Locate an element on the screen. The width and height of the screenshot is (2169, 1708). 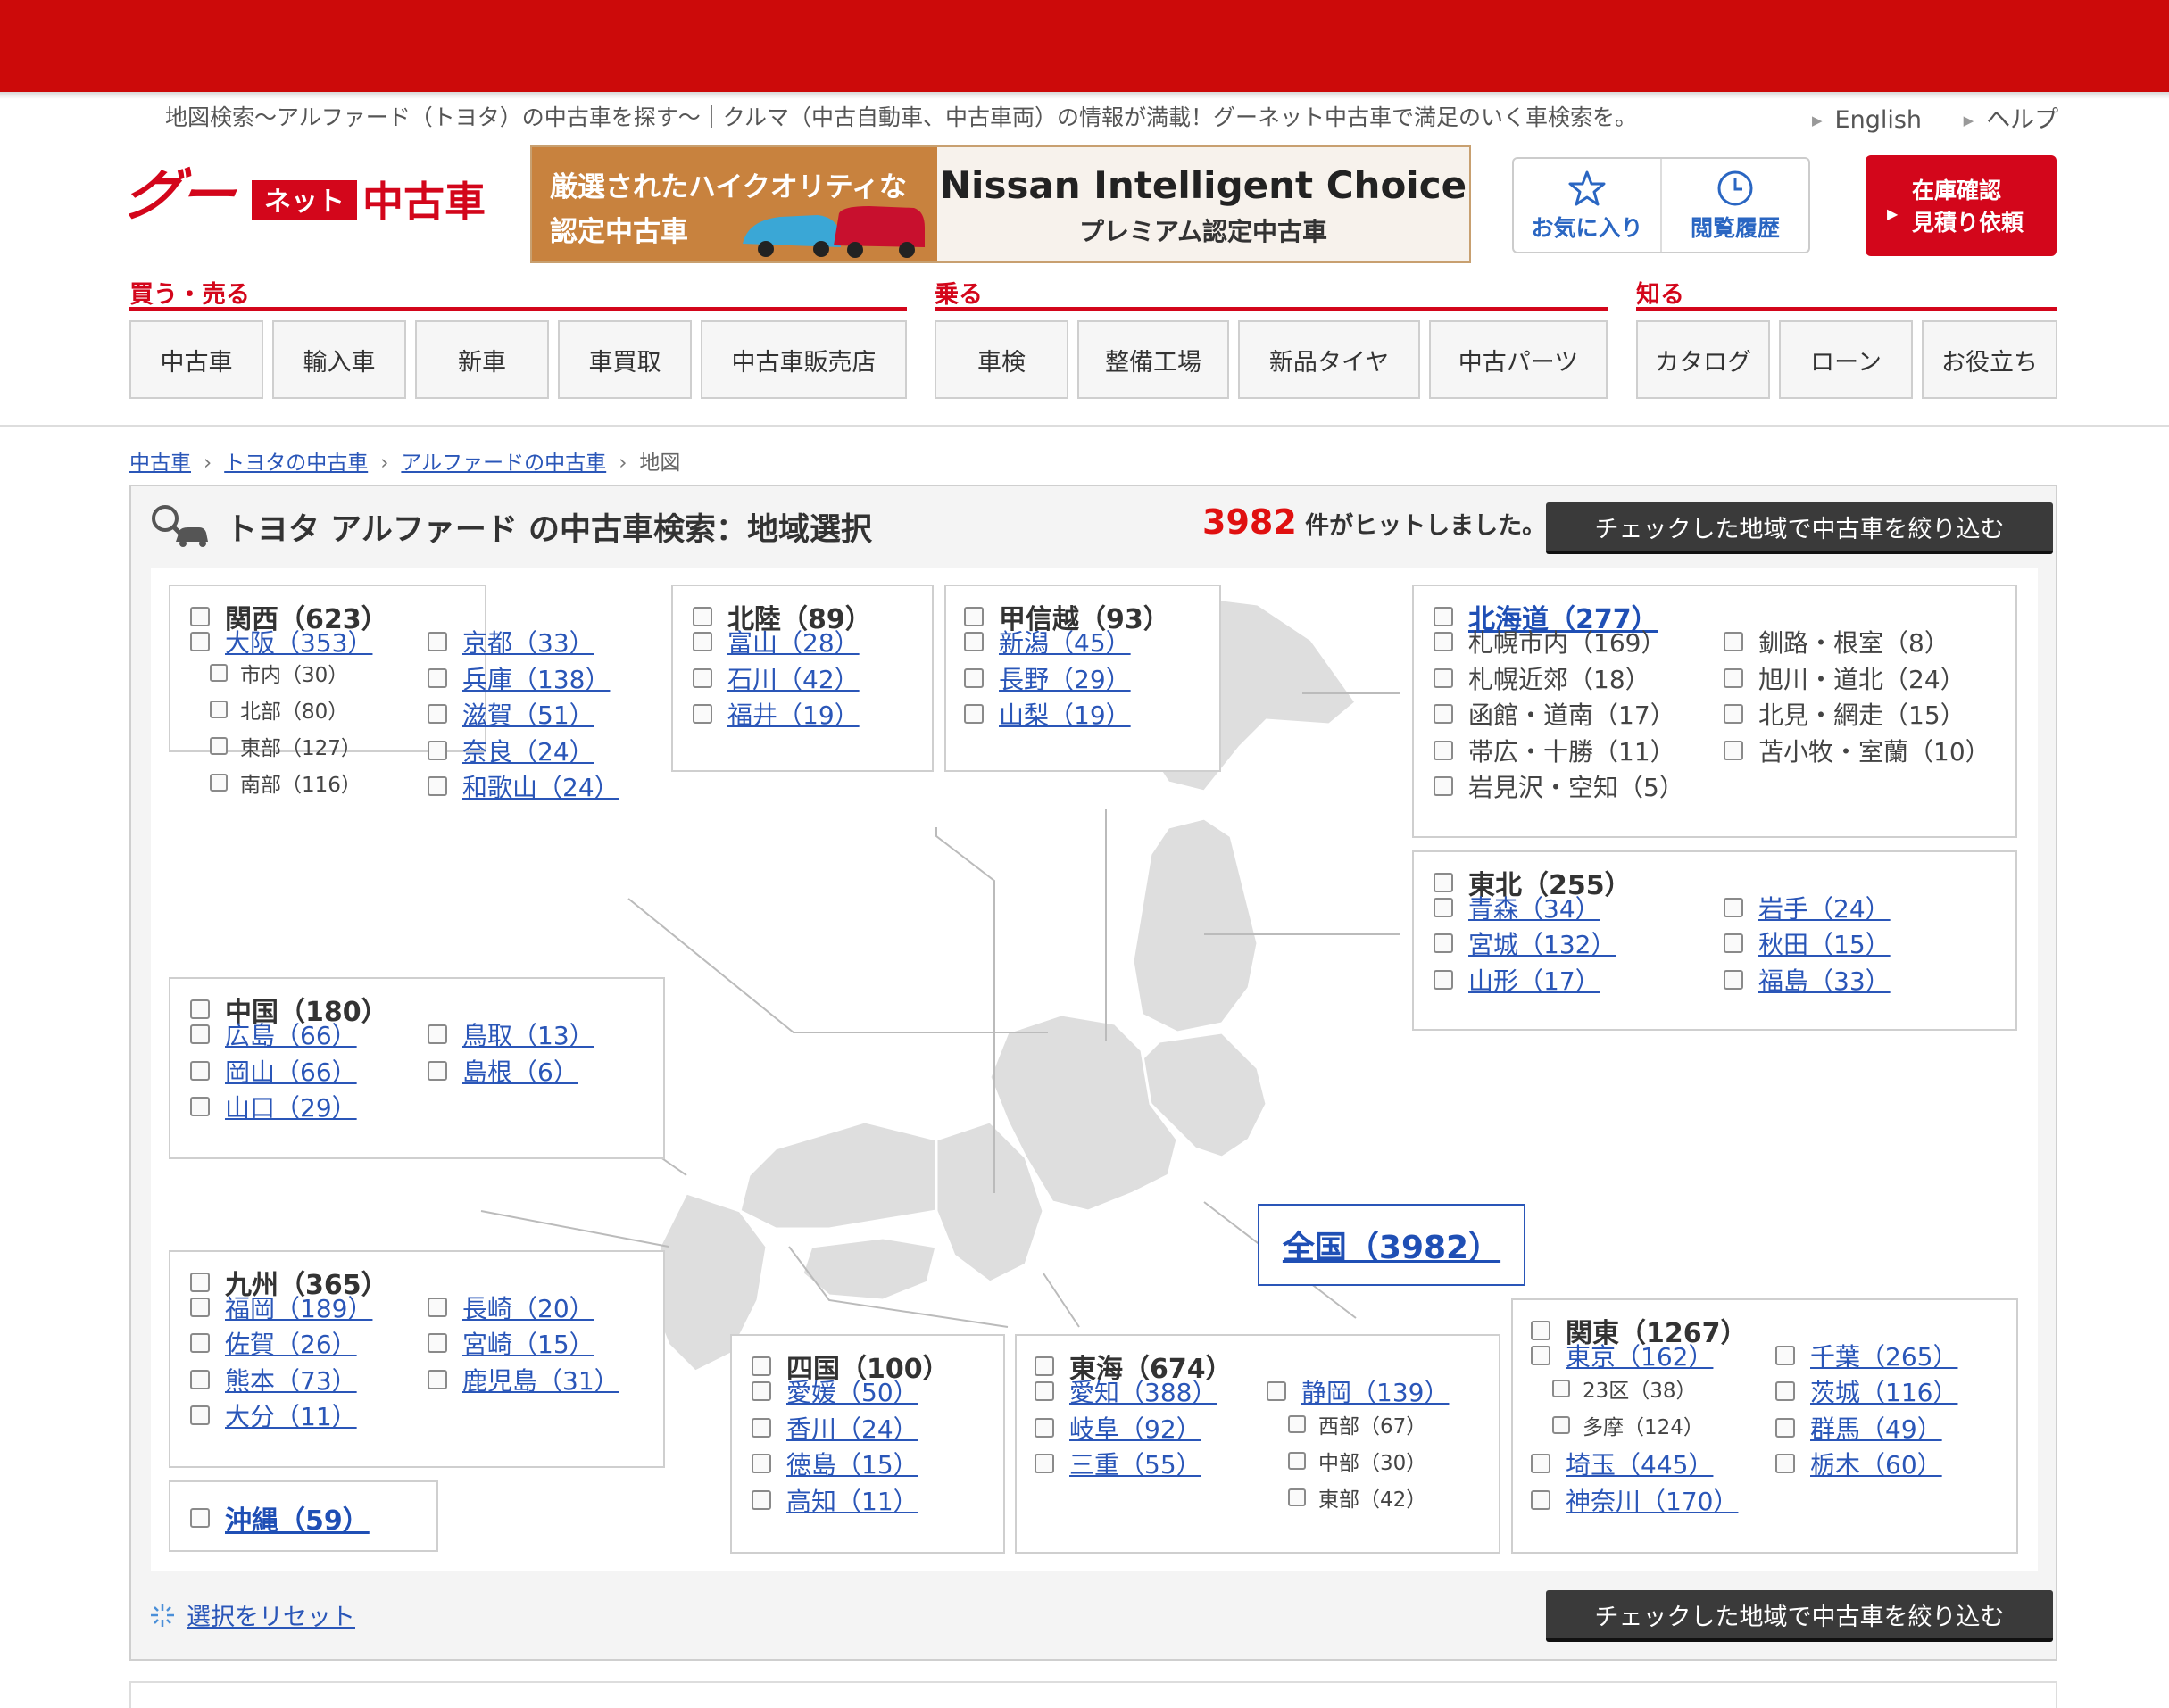
pref-chiba: 千葉（265） is located at coordinates (1866, 1355).